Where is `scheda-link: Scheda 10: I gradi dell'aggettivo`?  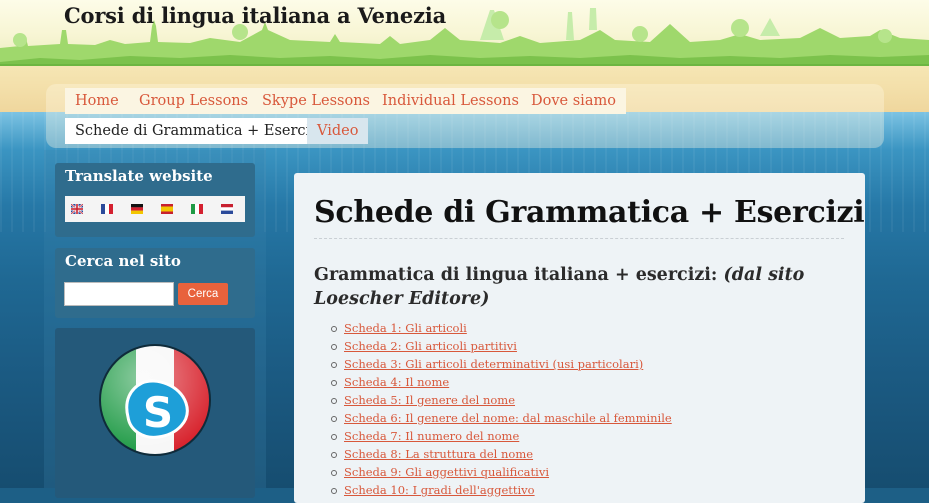
scheda-link: Scheda 10: I gradi dell'aggettivo is located at coordinates (439, 490).